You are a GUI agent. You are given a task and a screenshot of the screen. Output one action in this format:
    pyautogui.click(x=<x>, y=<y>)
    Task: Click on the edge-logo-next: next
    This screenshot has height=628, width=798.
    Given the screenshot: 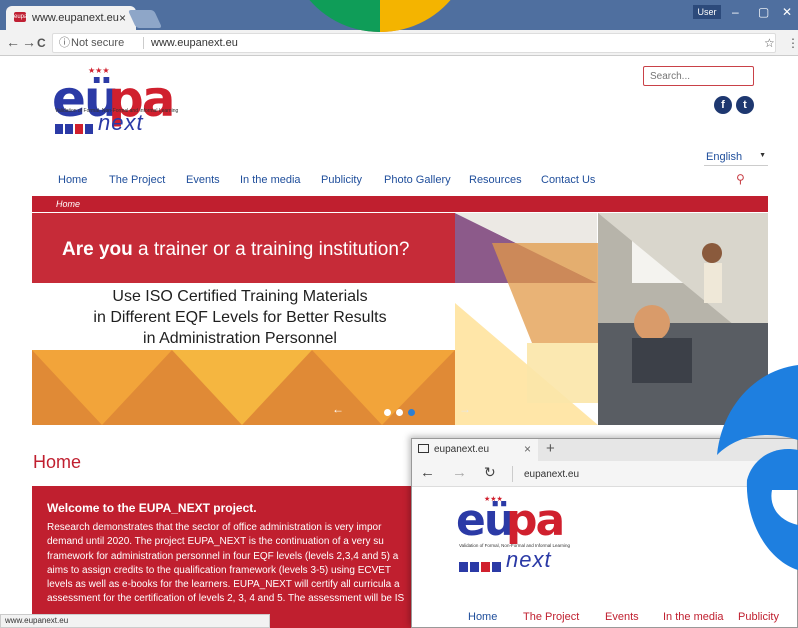 What is the action you would take?
    pyautogui.click(x=529, y=559)
    